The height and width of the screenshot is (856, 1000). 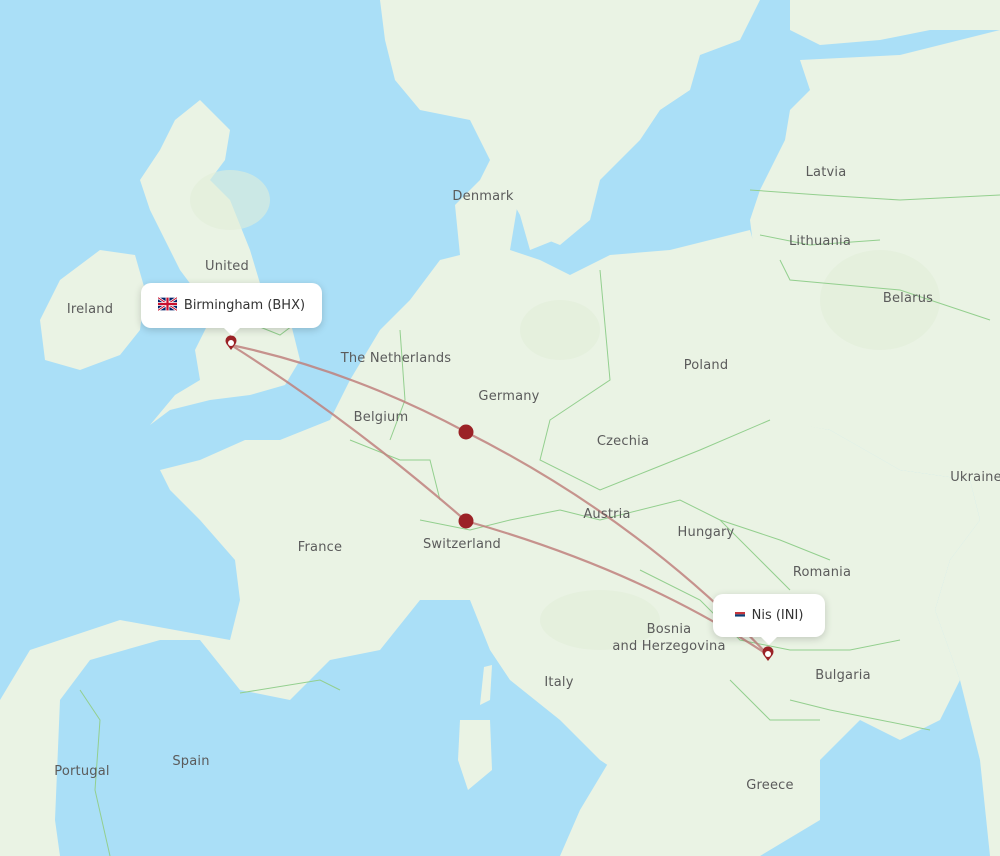 What do you see at coordinates (606, 514) in the screenshot?
I see `label-austria: Austria` at bounding box center [606, 514].